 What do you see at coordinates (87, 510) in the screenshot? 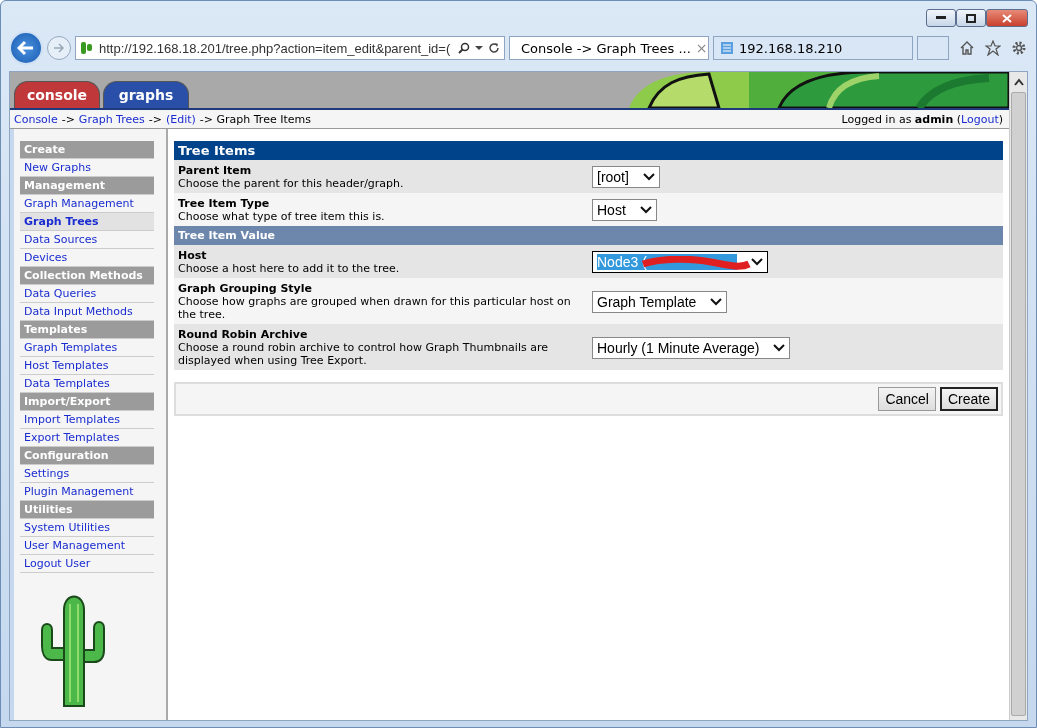
I see `menu-header: Utilities` at bounding box center [87, 510].